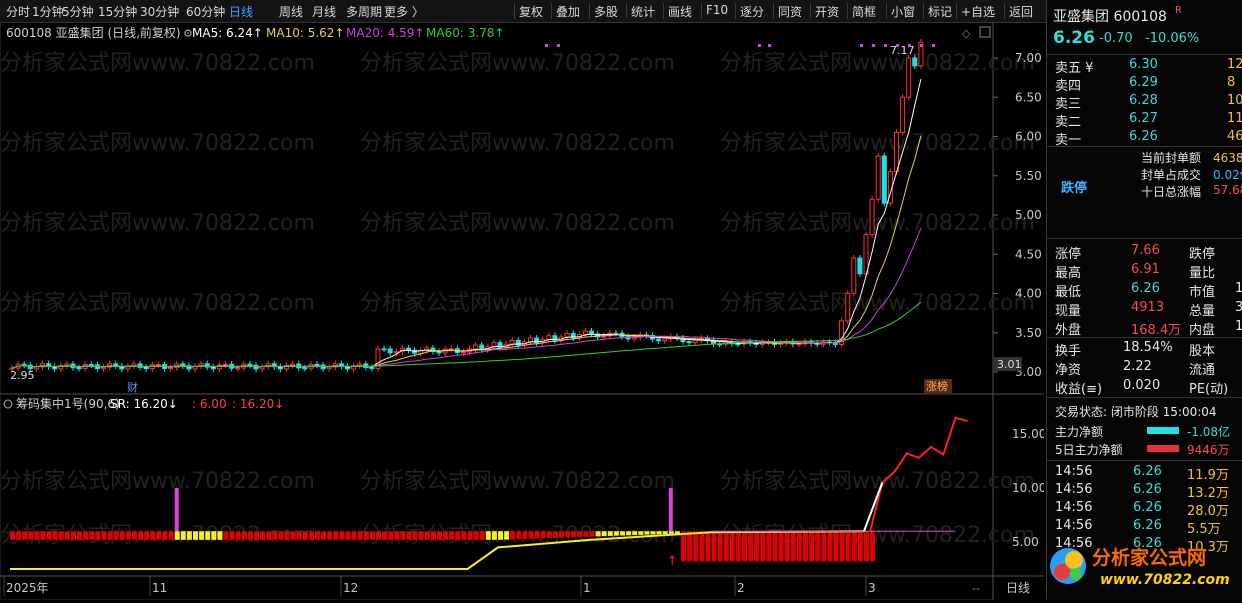 The image size is (1242, 603). Describe the element at coordinates (1074, 38) in the screenshot. I see `last-price: 6.26` at that location.